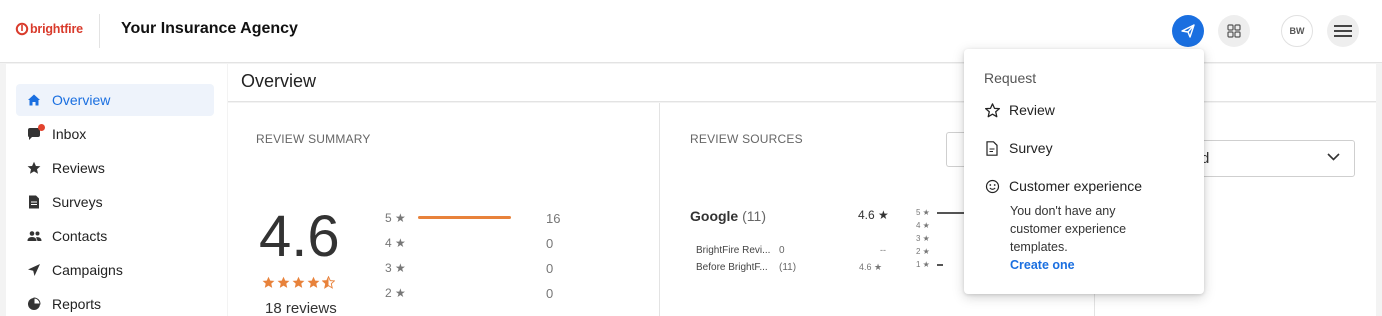 The height and width of the screenshot is (316, 1382). I want to click on mini-distribution-4: 4 ★, so click(923, 225).